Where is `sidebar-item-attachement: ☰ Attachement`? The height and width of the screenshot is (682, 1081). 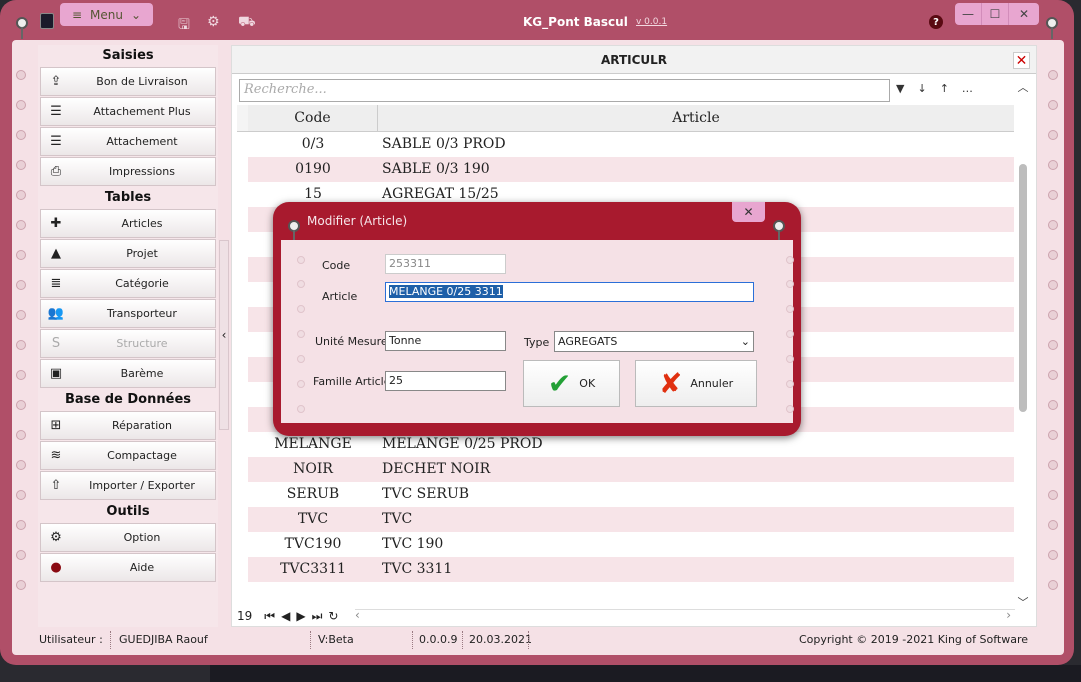 sidebar-item-attachement: ☰ Attachement is located at coordinates (128, 141).